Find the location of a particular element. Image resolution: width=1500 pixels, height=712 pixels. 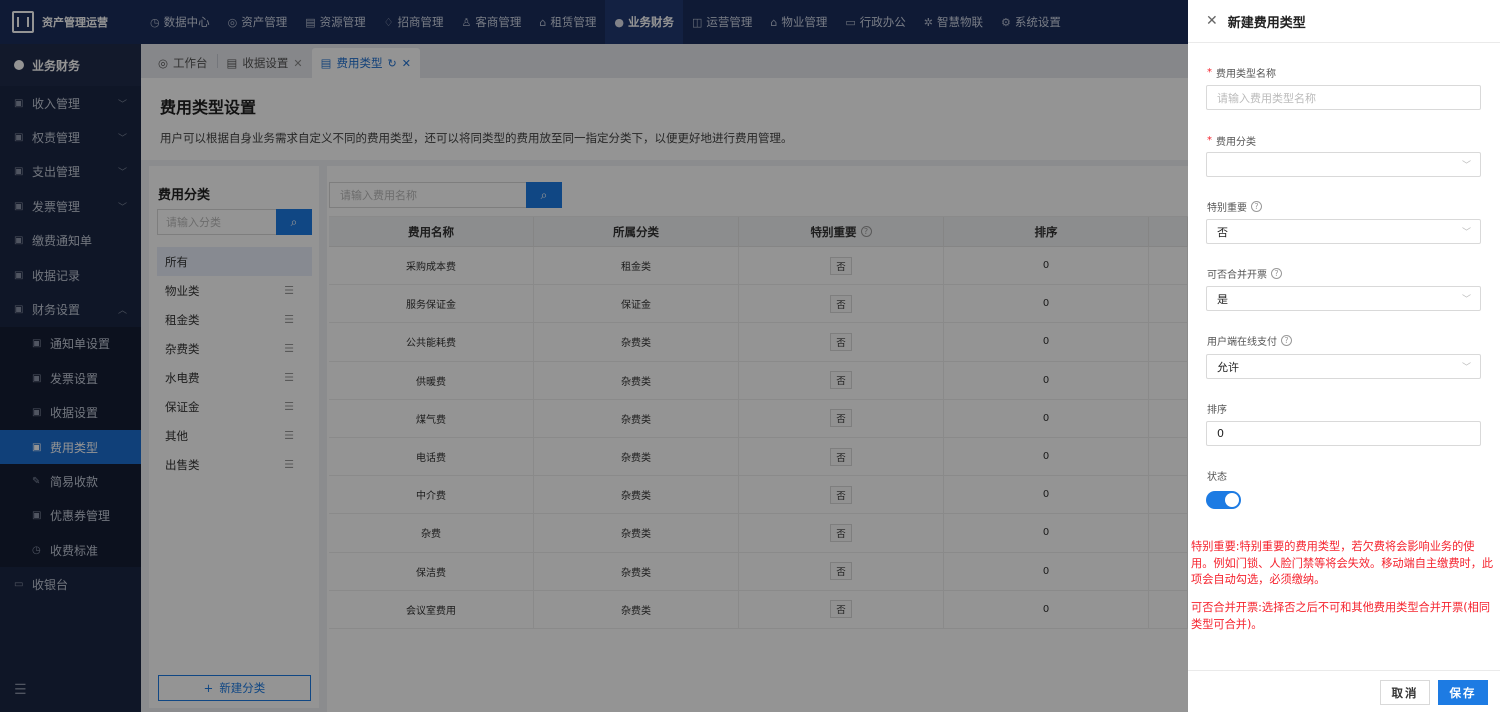

online-payment-label: 用户端在线支付? is located at coordinates (1249, 340).